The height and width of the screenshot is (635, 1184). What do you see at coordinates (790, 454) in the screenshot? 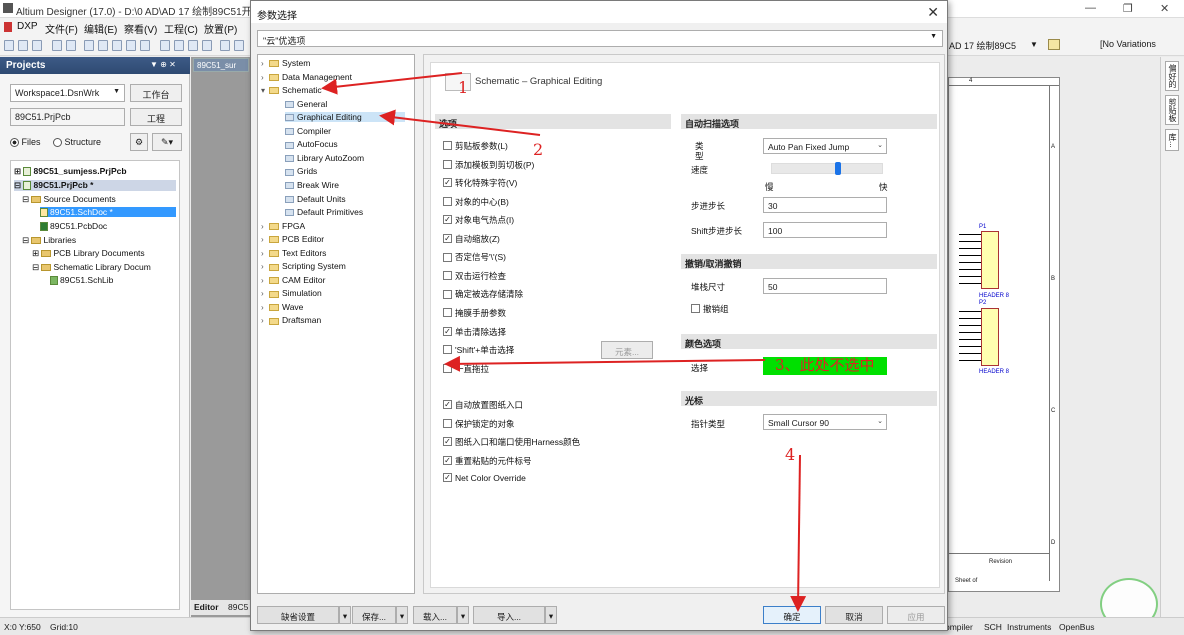
I see `annotation-4: 4` at bounding box center [790, 454].